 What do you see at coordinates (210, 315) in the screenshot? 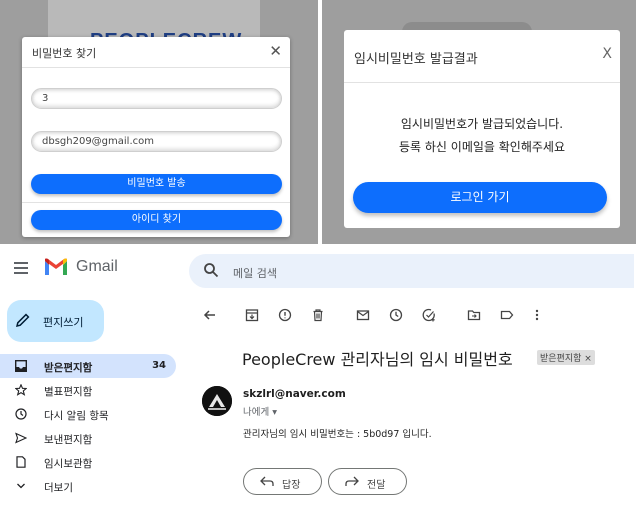
I see `back-arrow-icon` at bounding box center [210, 315].